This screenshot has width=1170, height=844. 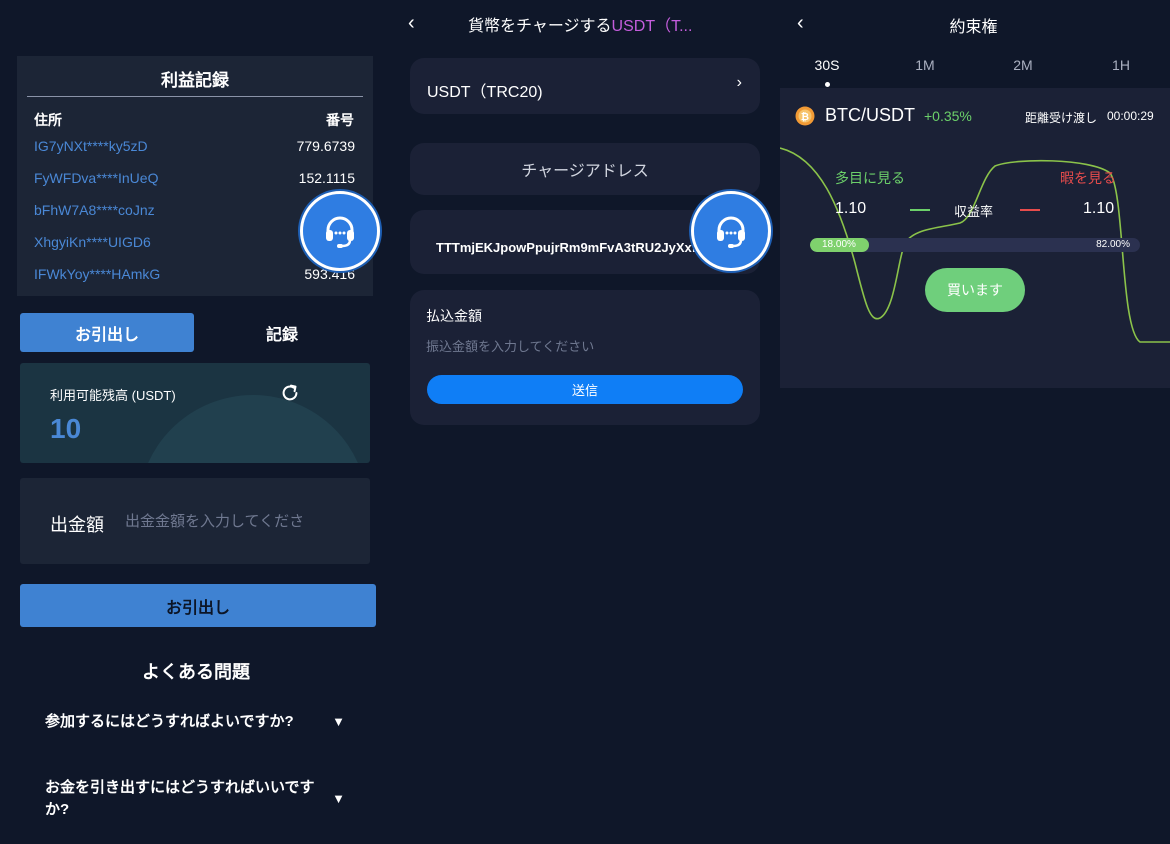 What do you see at coordinates (948, 116) in the screenshot?
I see `price-change: +0.35%` at bounding box center [948, 116].